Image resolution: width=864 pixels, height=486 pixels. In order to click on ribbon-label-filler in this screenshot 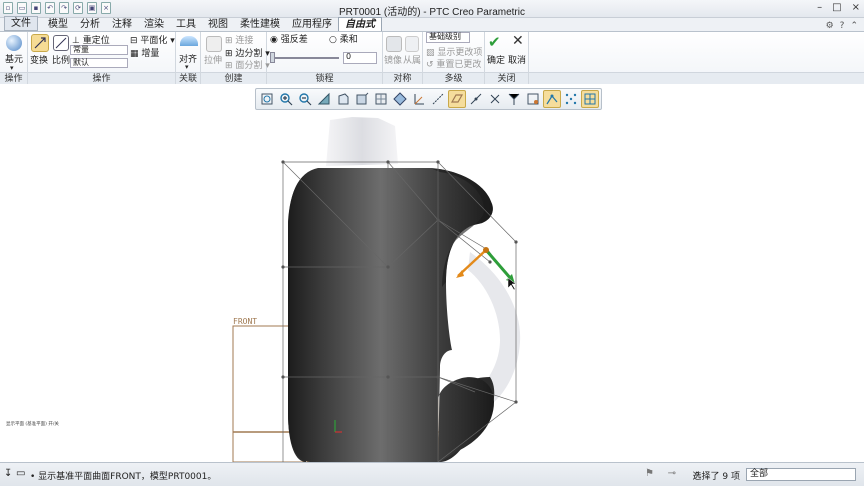, I will do `click(696, 78)`.